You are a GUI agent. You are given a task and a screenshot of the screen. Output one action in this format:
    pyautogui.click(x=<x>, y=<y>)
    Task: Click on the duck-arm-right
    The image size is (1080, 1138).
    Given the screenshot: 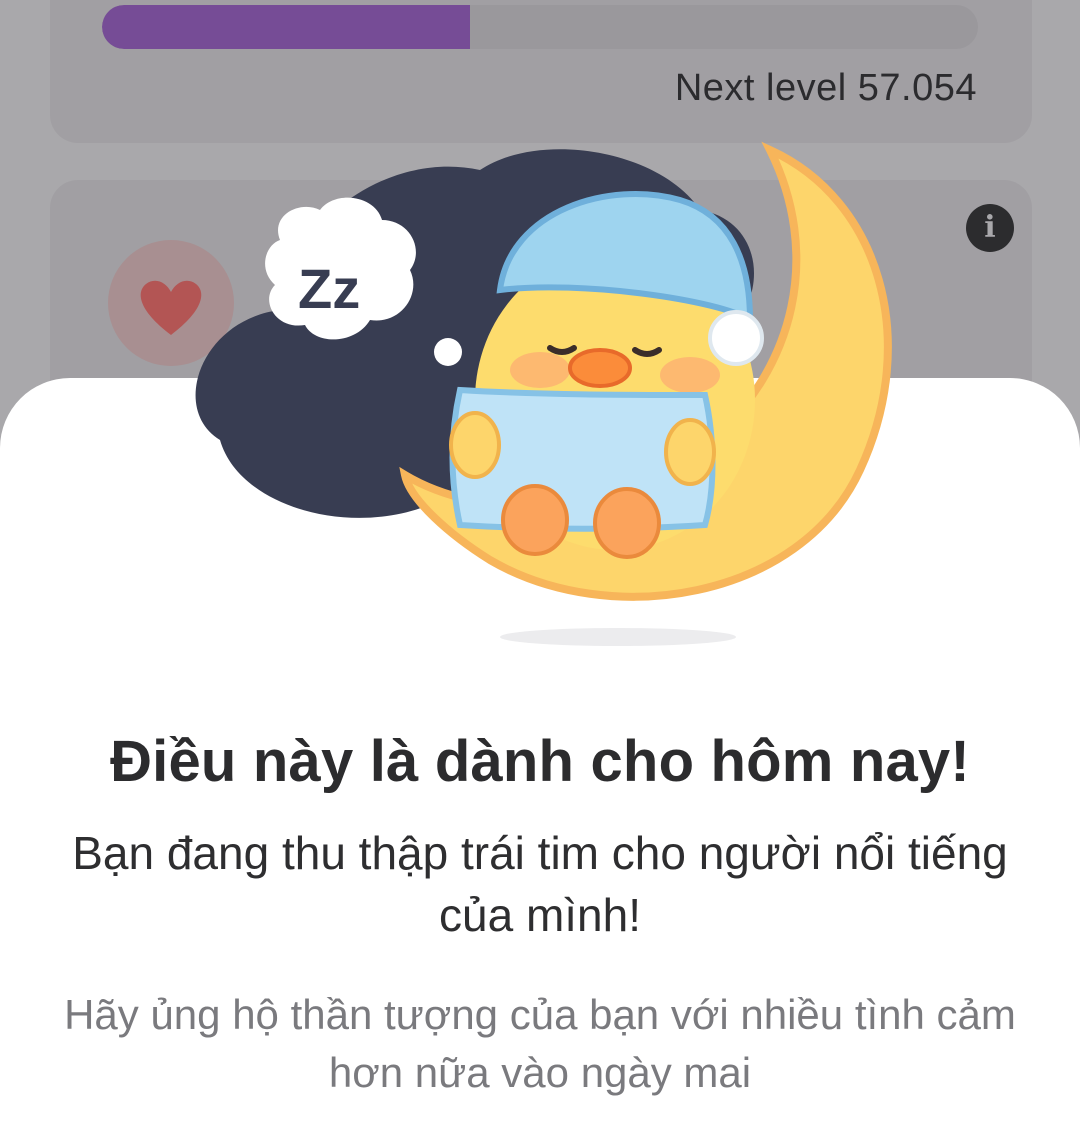 What is the action you would take?
    pyautogui.click(x=690, y=452)
    